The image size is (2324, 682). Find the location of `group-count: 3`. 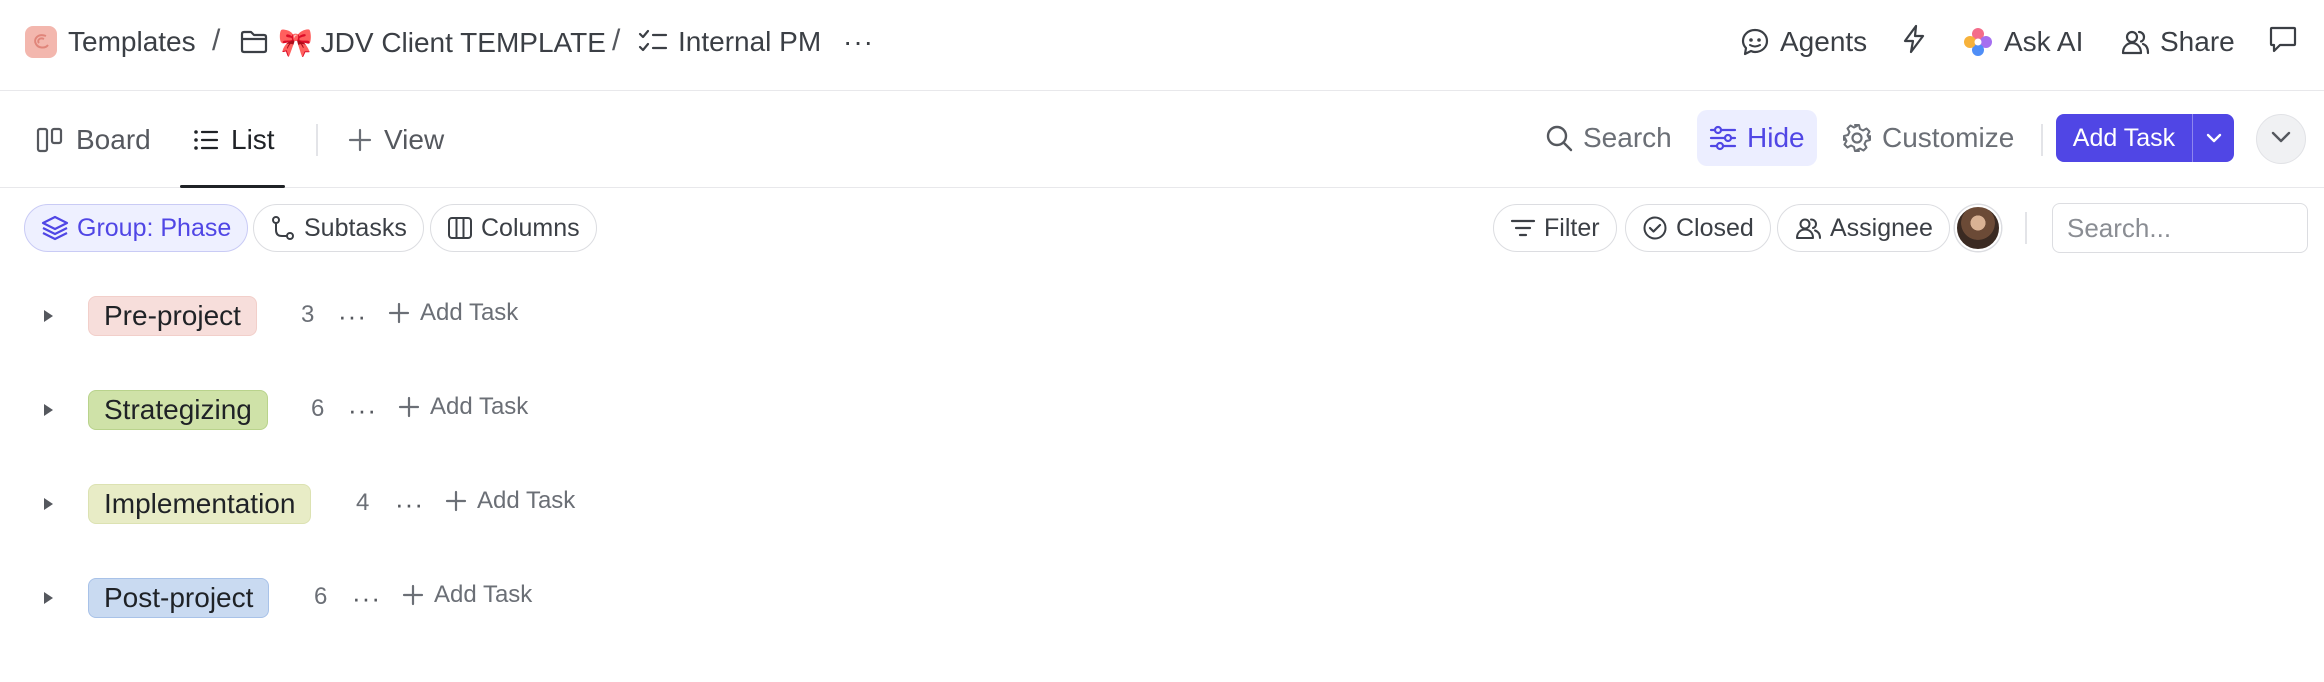

group-count: 3 is located at coordinates (308, 314).